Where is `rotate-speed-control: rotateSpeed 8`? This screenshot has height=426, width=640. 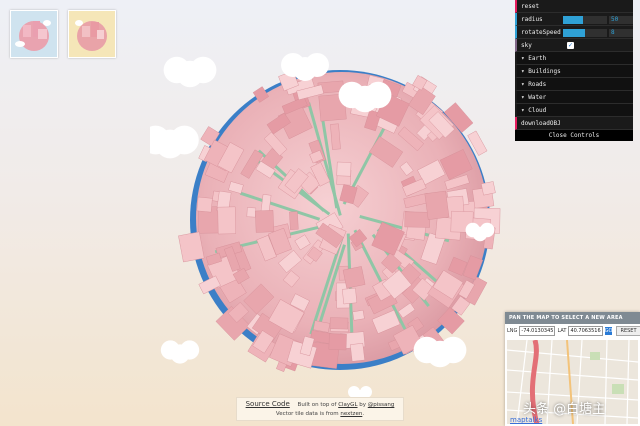 rotate-speed-control: rotateSpeed 8 is located at coordinates (574, 32).